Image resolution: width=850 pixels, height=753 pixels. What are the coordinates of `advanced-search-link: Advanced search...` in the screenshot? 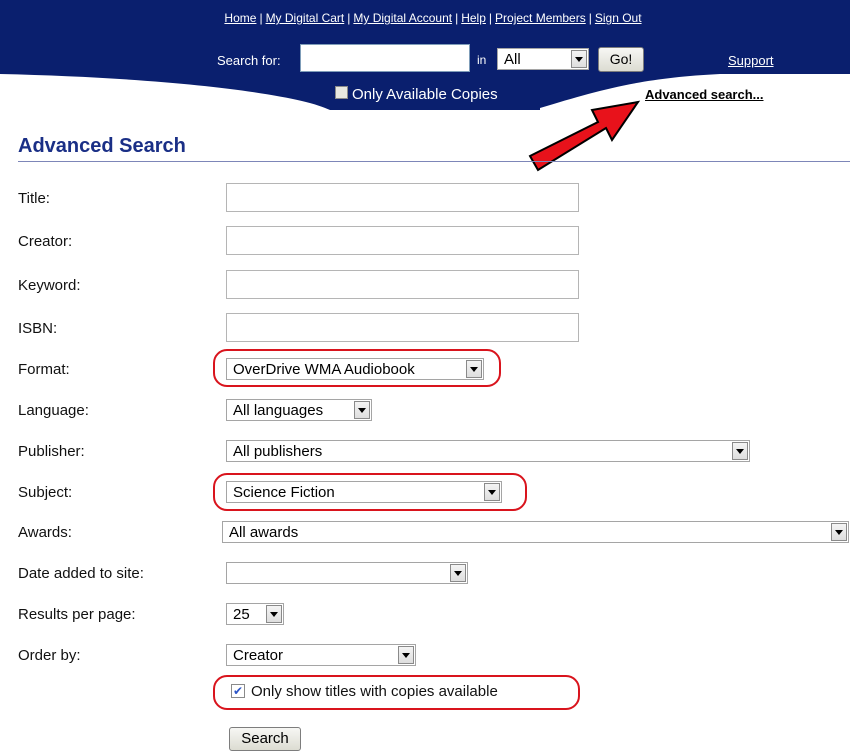 It's located at (704, 94).